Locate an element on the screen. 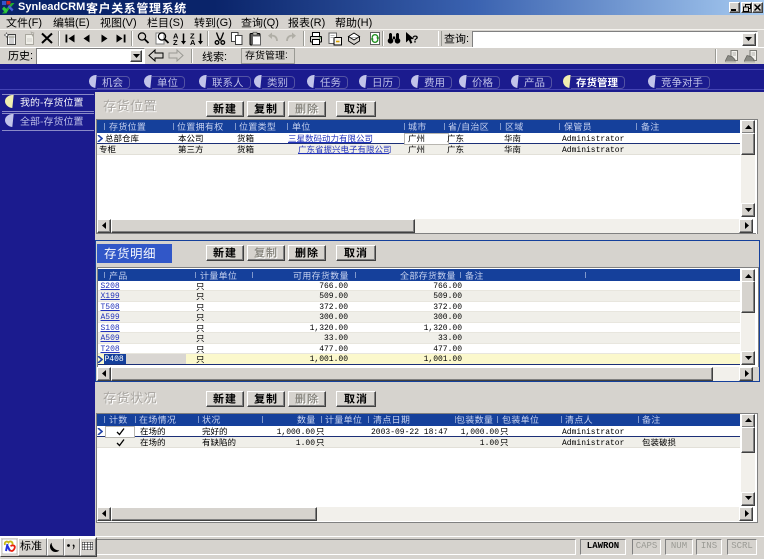 This screenshot has height=559, width=764. svg-text: A is located at coordinates (193, 42).